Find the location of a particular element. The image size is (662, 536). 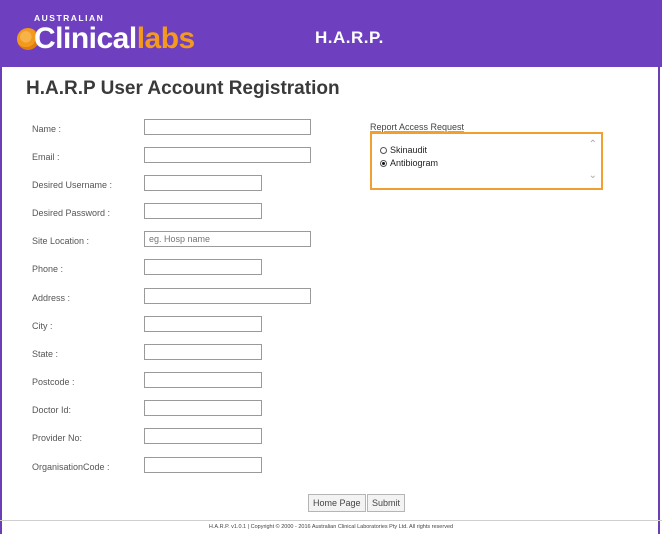

logo-word-clinical: Clinical is located at coordinates (85, 38).